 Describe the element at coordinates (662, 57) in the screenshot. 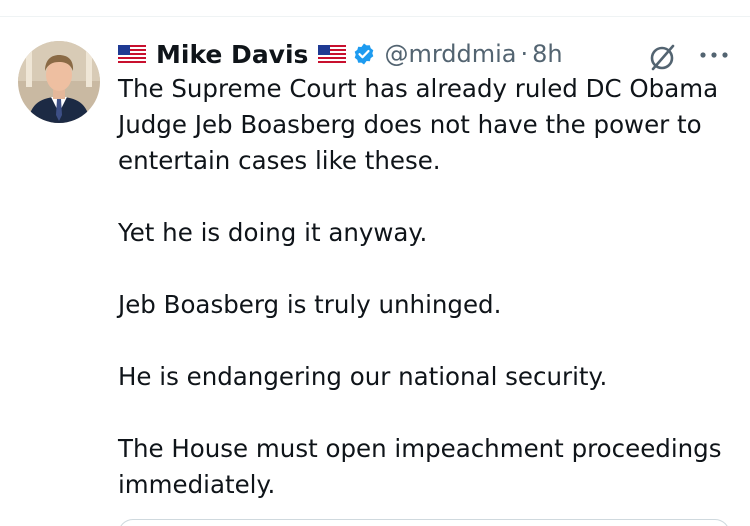

I see `grok-icon` at that location.